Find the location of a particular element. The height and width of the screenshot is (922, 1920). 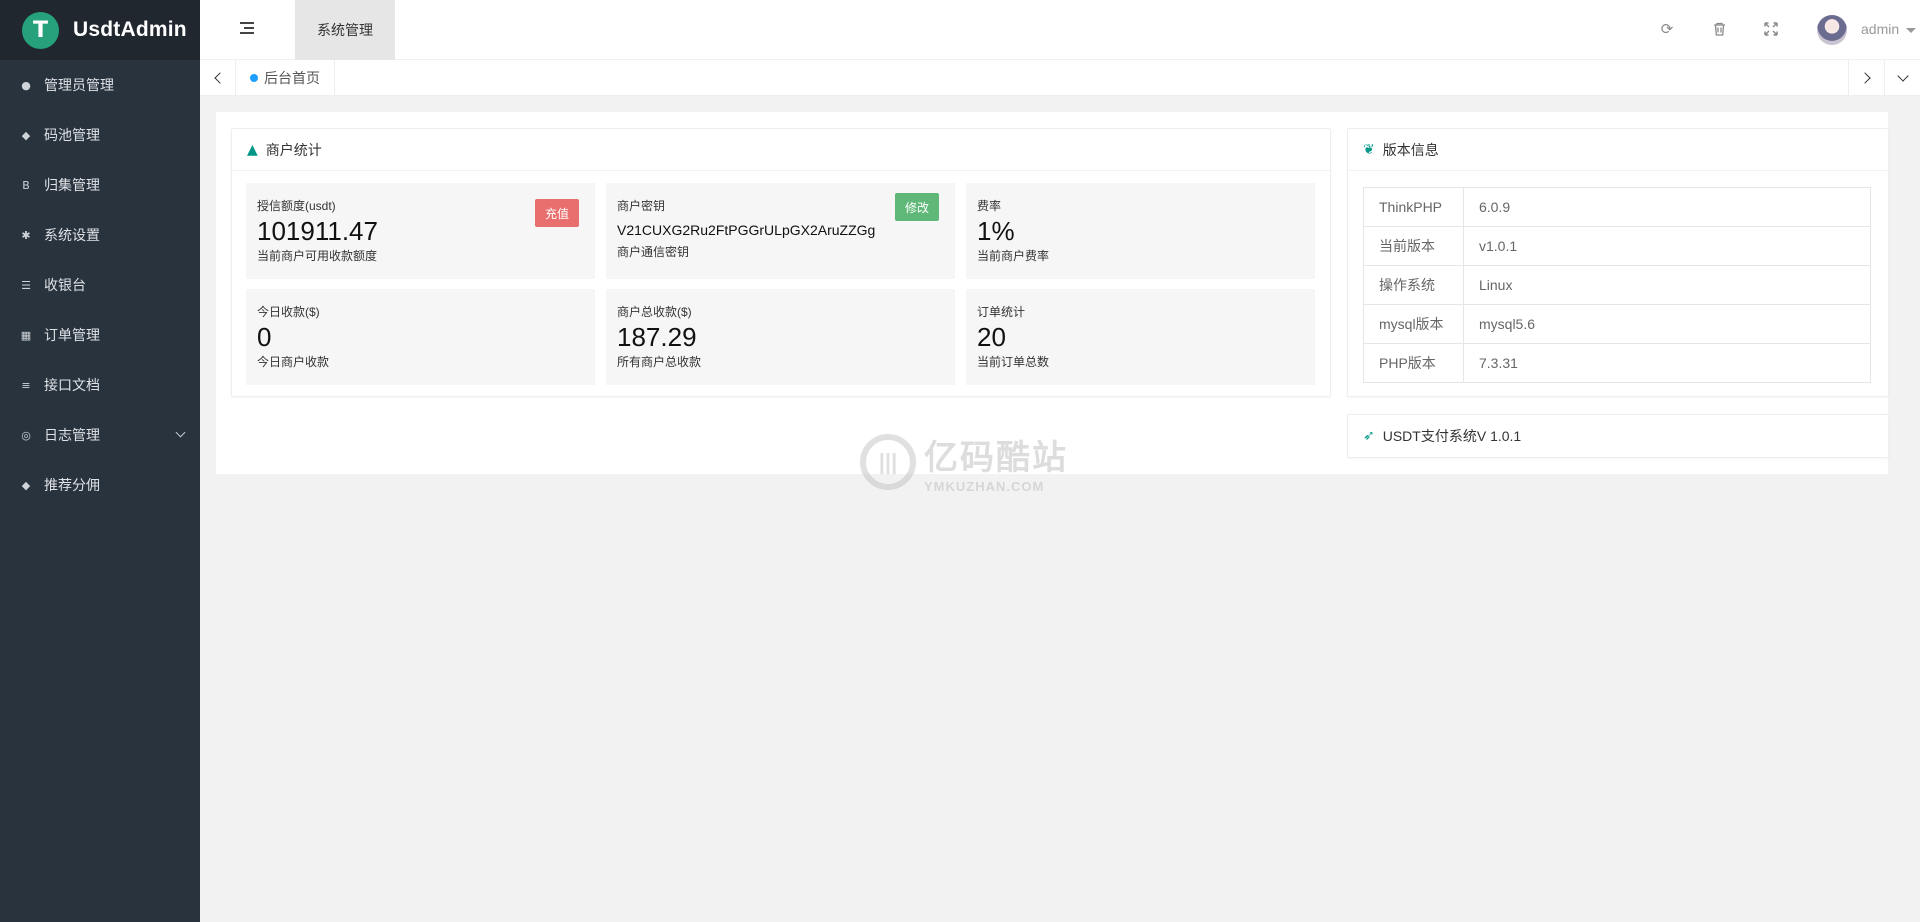

table-value: Linux is located at coordinates (1667, 285).